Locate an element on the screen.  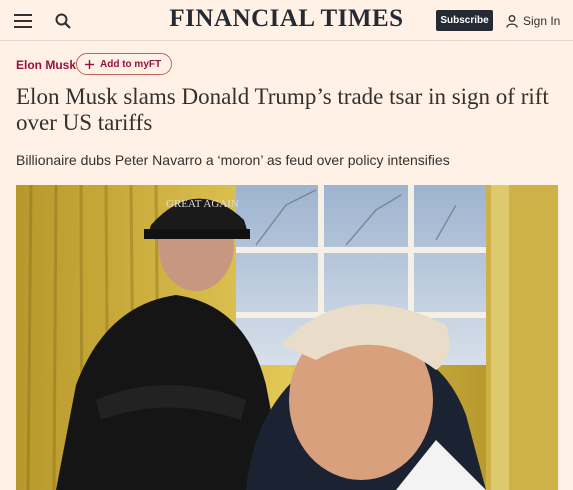
add-to-myft-button: Add to myFT is located at coordinates (124, 64).